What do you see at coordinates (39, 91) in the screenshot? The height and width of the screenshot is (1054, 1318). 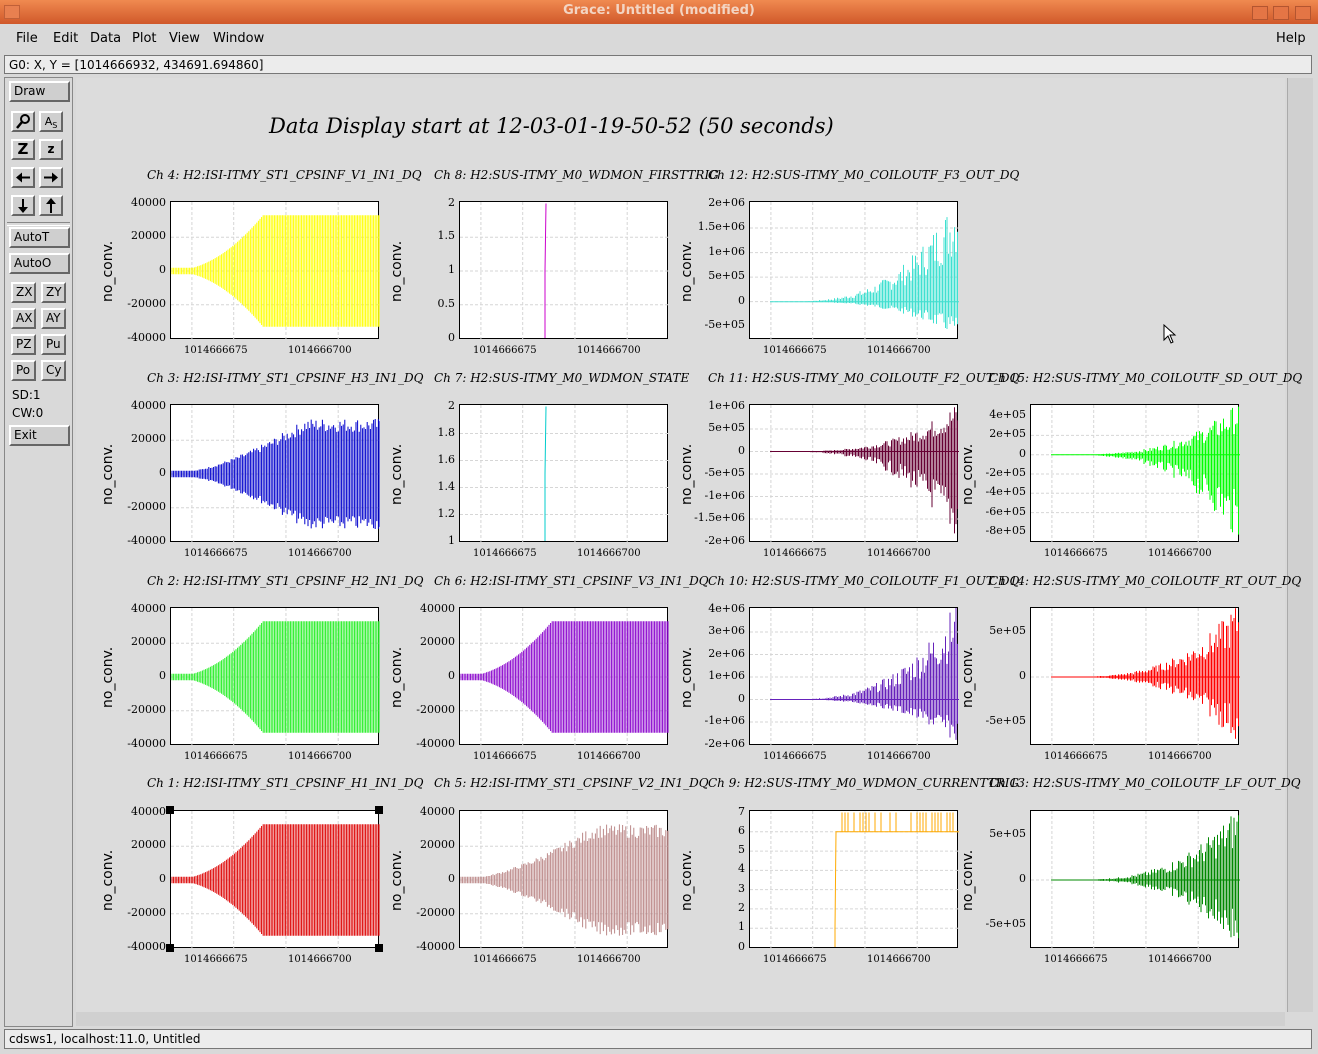 I see `draw-button: Draw` at bounding box center [39, 91].